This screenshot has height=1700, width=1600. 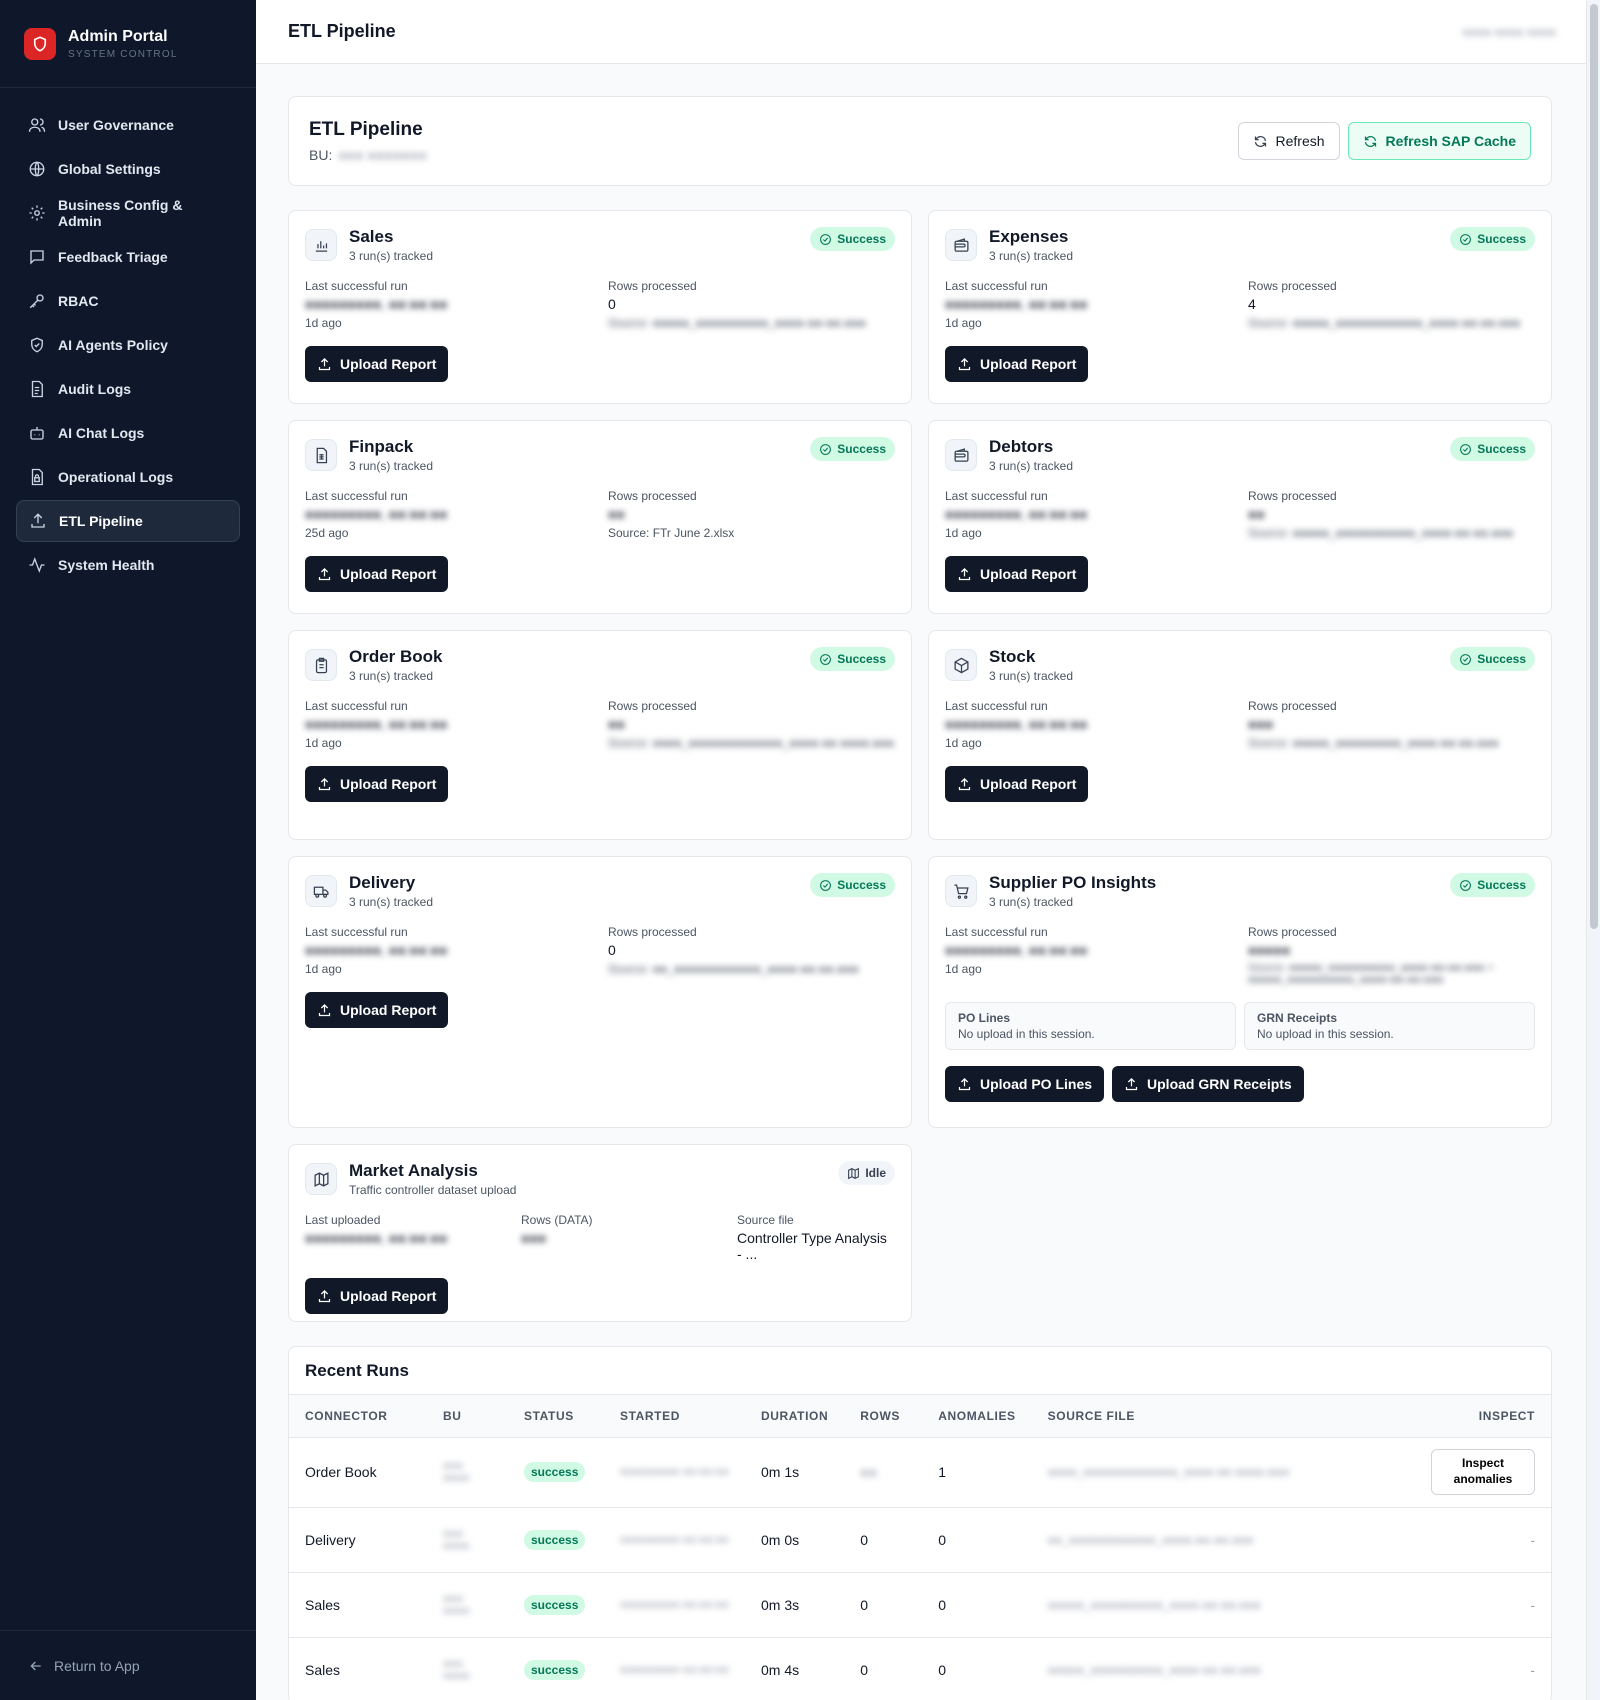 What do you see at coordinates (381, 446) in the screenshot?
I see `card-title: Finpack` at bounding box center [381, 446].